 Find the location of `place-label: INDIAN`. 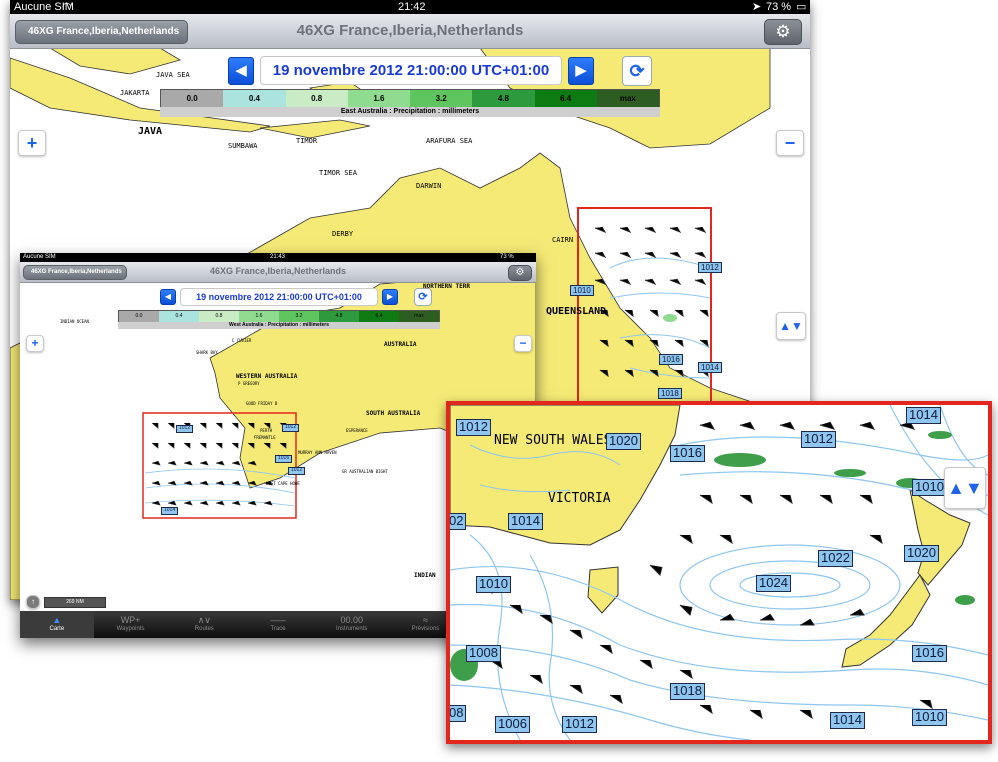

place-label: INDIAN is located at coordinates (425, 575).